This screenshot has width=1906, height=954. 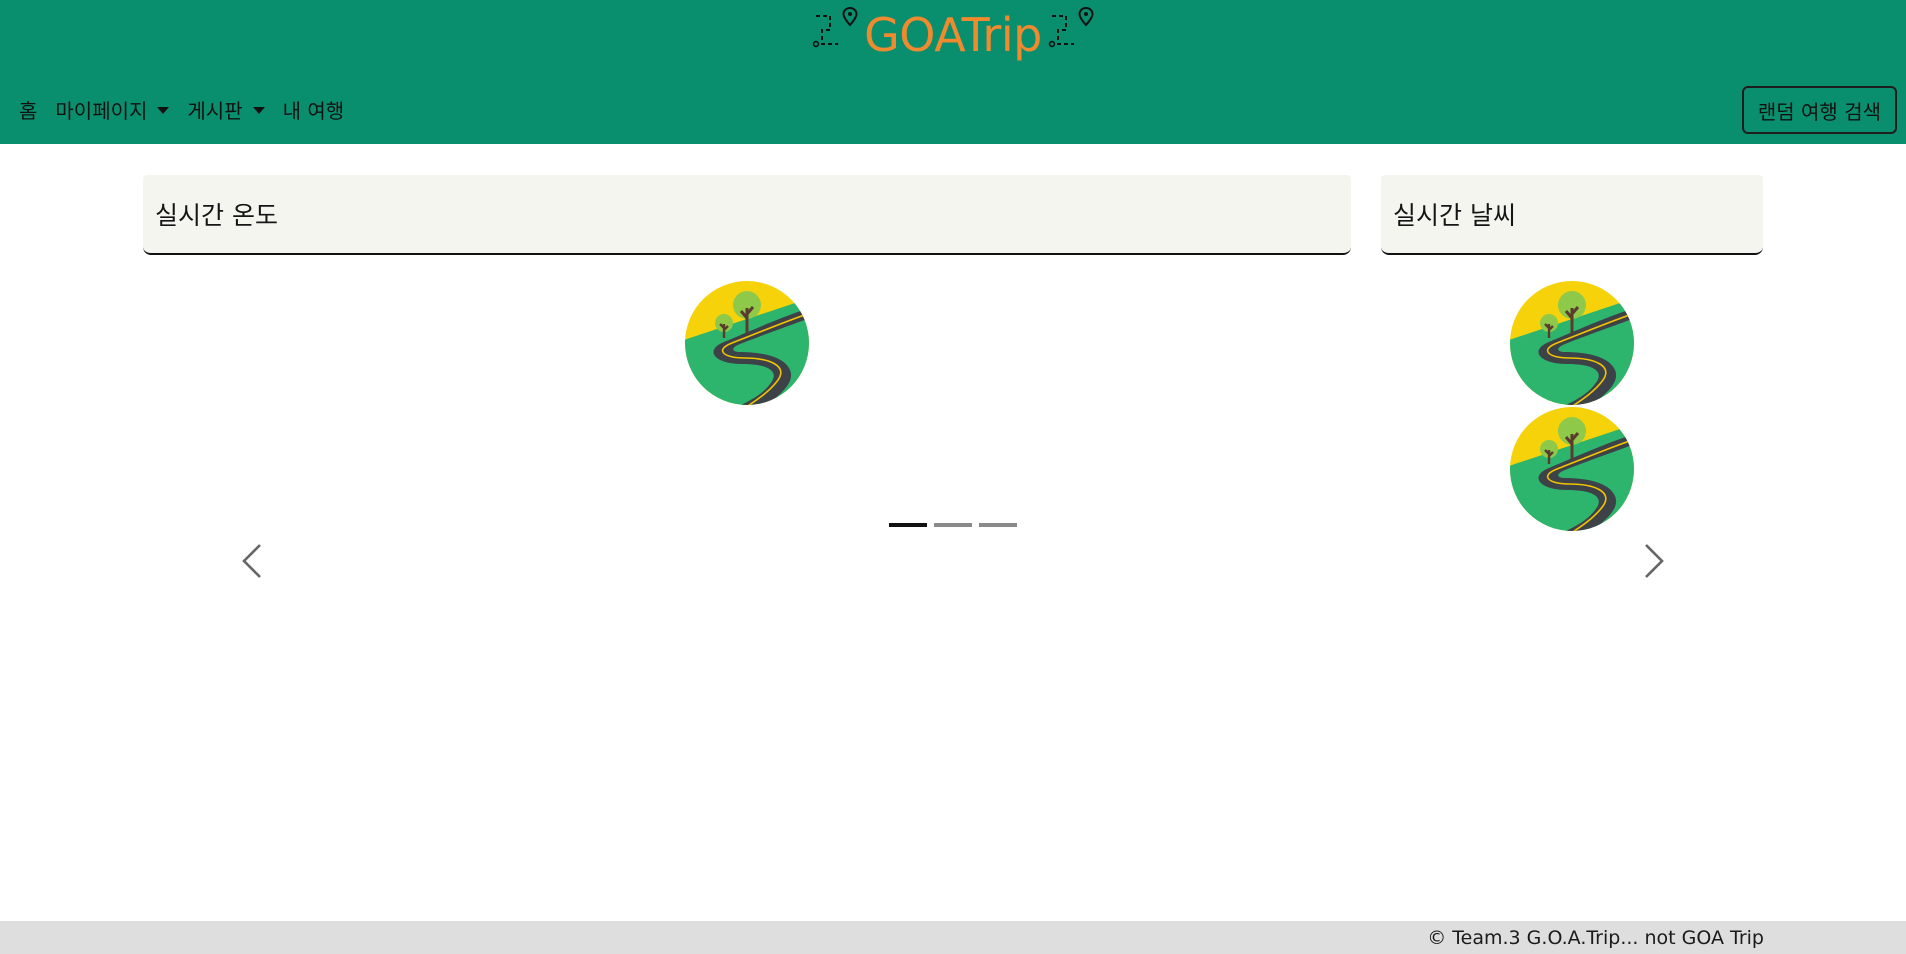 What do you see at coordinates (216, 215) in the screenshot?
I see `temperature-card-title: 실시간 온도` at bounding box center [216, 215].